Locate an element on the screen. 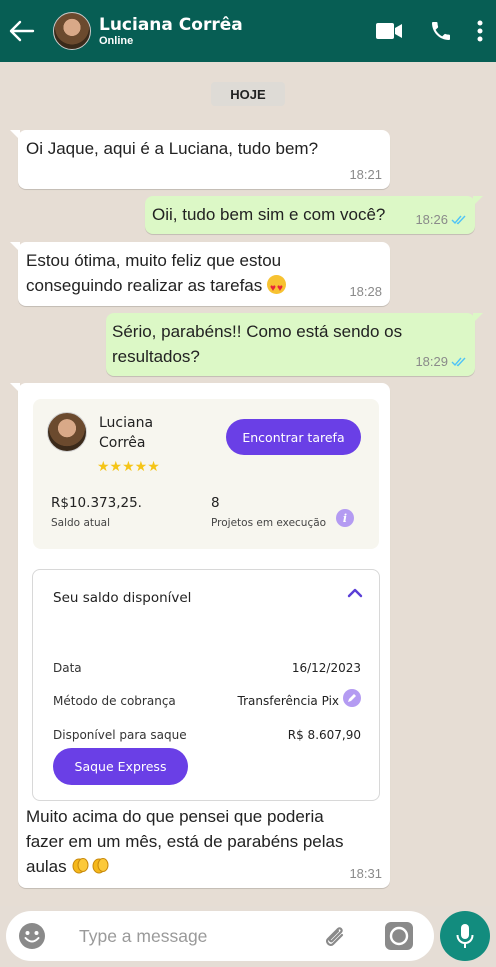 The width and height of the screenshot is (496, 967). row-label-method: Método de cobrança is located at coordinates (114, 701).